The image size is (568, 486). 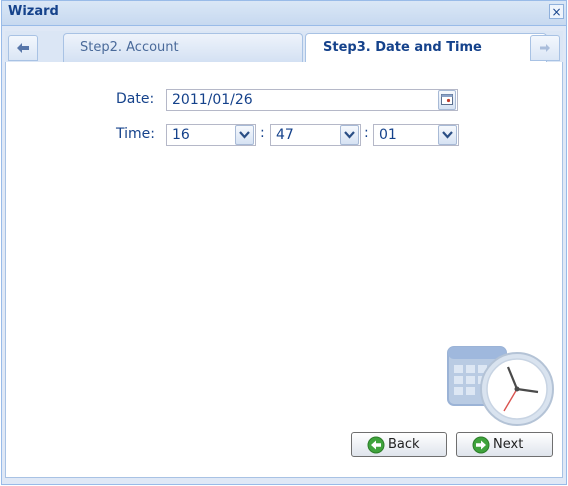 I want to click on arrow-right-circle-icon, so click(x=481, y=445).